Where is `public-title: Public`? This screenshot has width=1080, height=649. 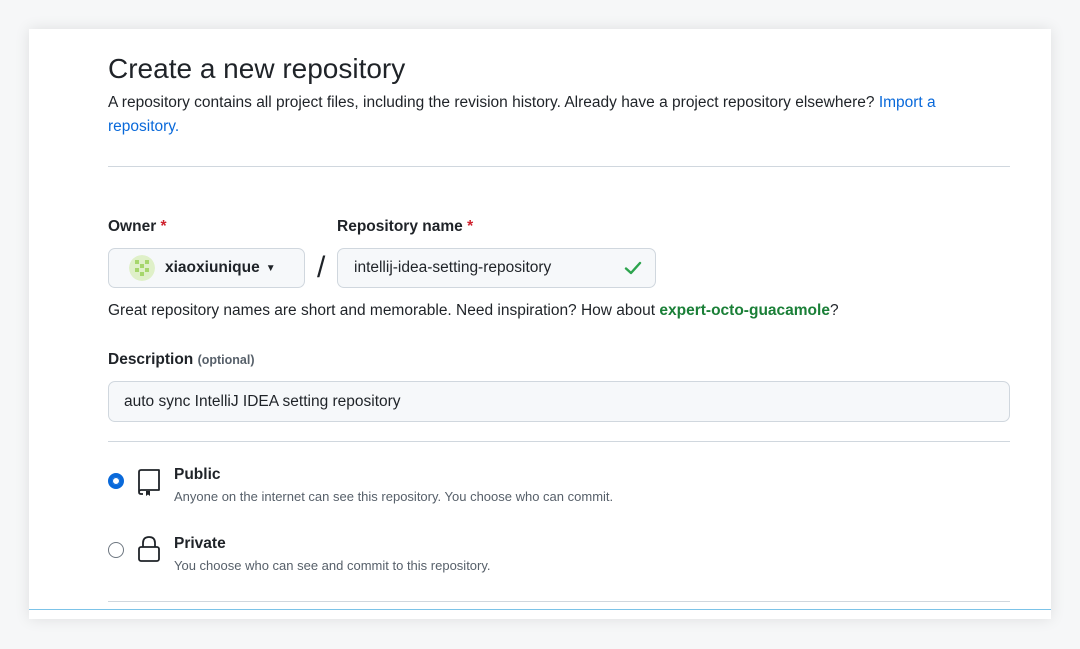
public-title: Public is located at coordinates (197, 474).